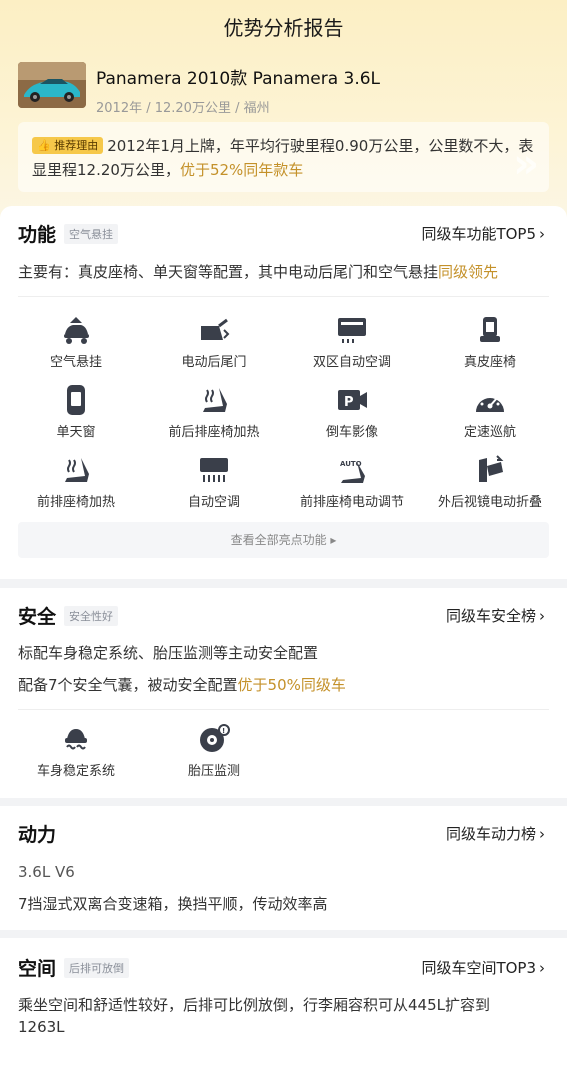  What do you see at coordinates (258, 272) in the screenshot?
I see `features-summary: 主要有：真皮座椅、单天窗等配置，其中电动后尾门和空气悬挂同级领先` at bounding box center [258, 272].